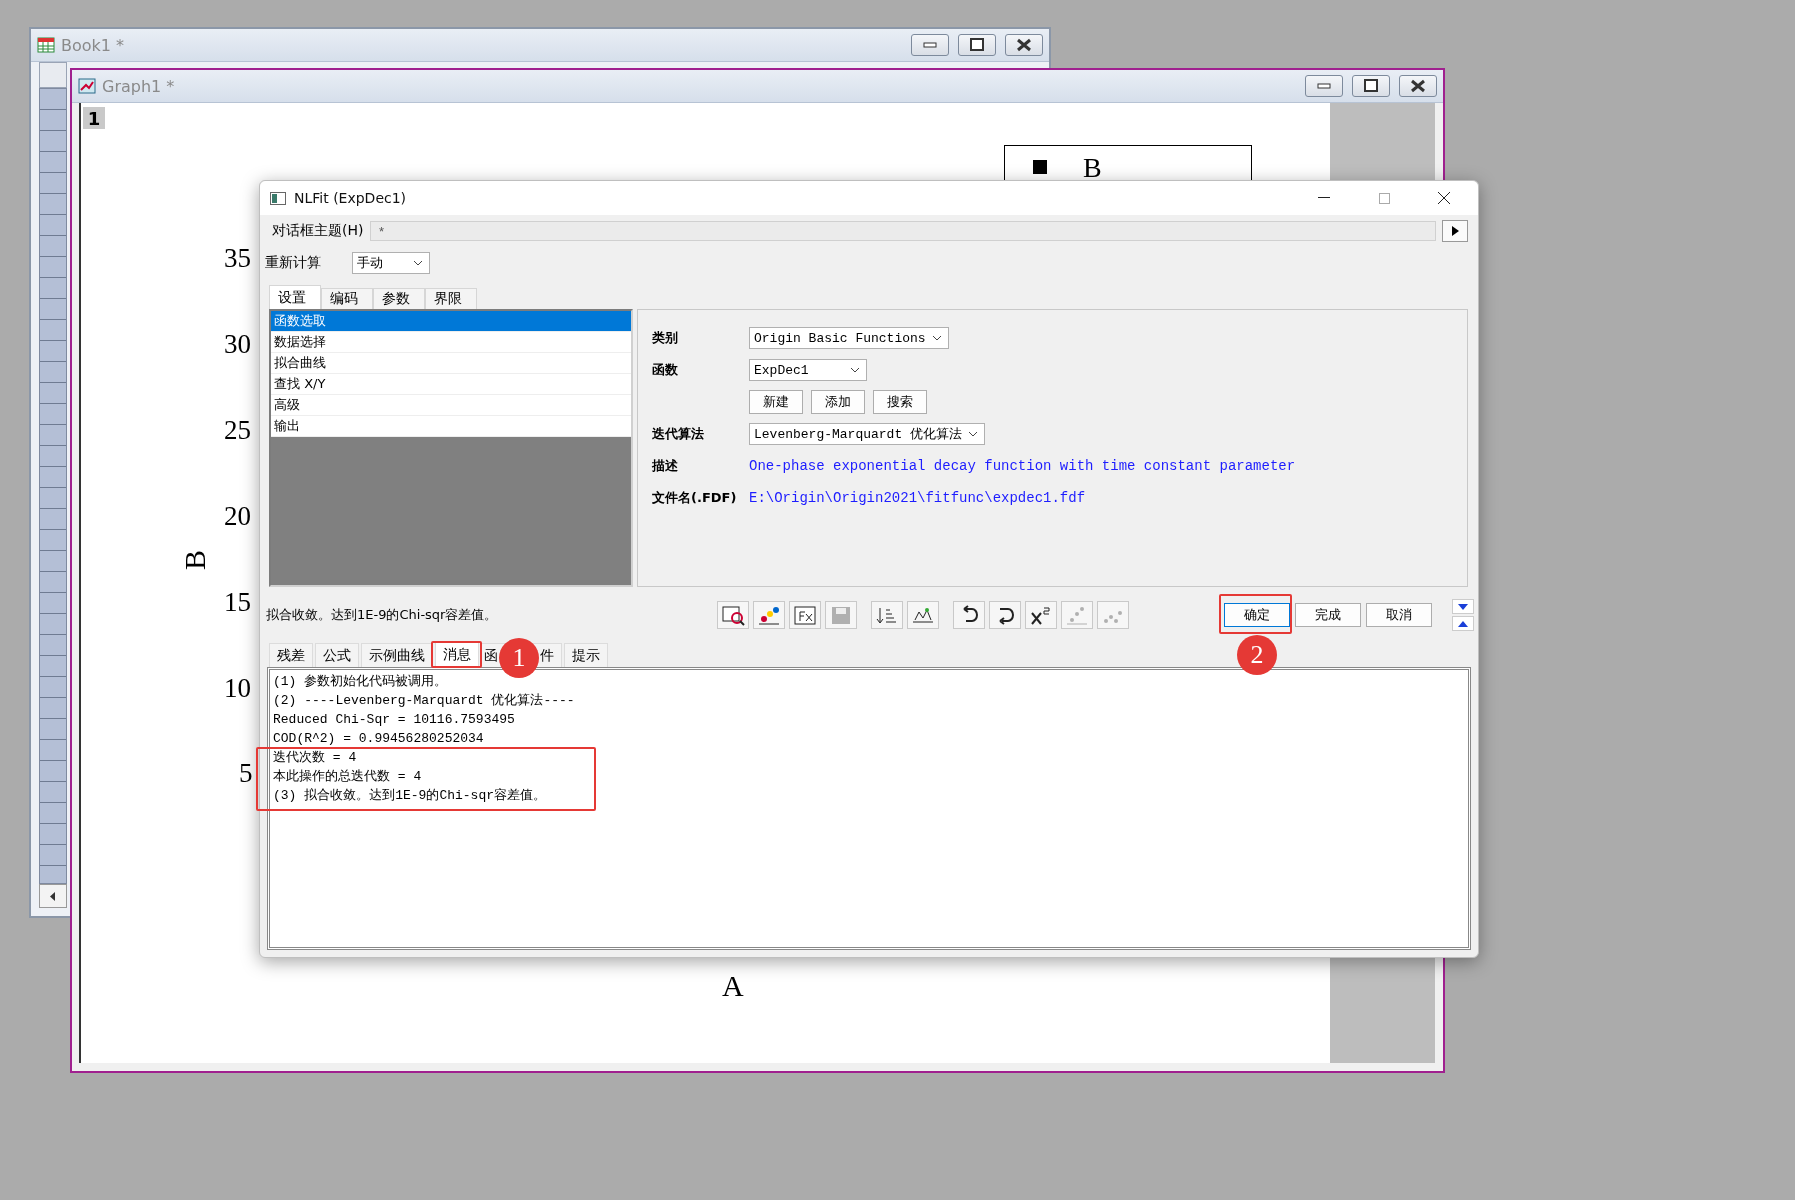  I want to click on action-button: 搜索, so click(900, 402).